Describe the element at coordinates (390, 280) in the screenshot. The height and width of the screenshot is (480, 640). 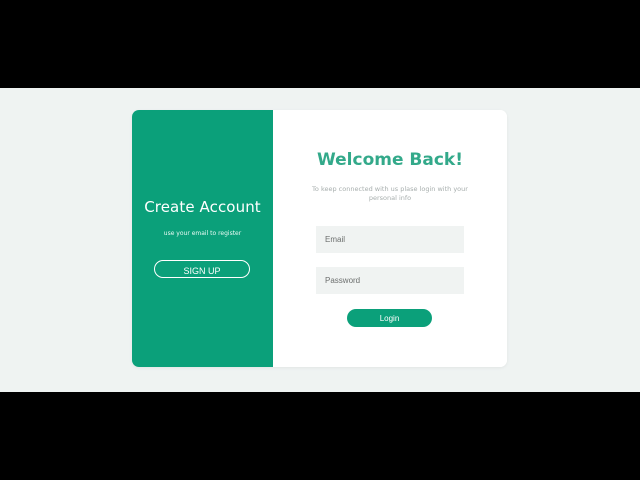
I see `password-field` at that location.